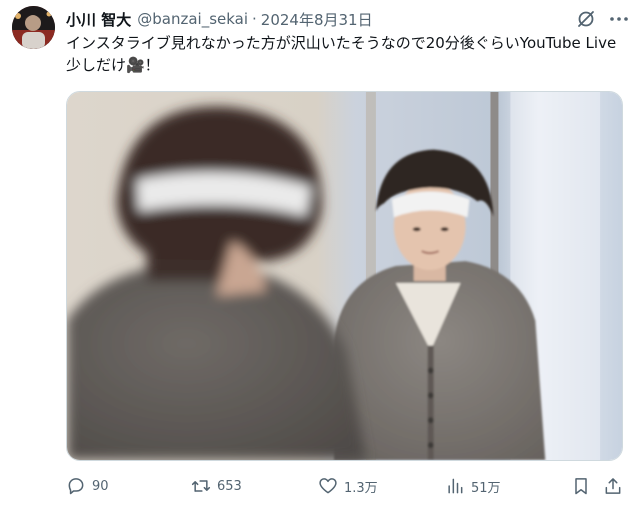  What do you see at coordinates (201, 486) in the screenshot?
I see `retweet-icon` at bounding box center [201, 486].